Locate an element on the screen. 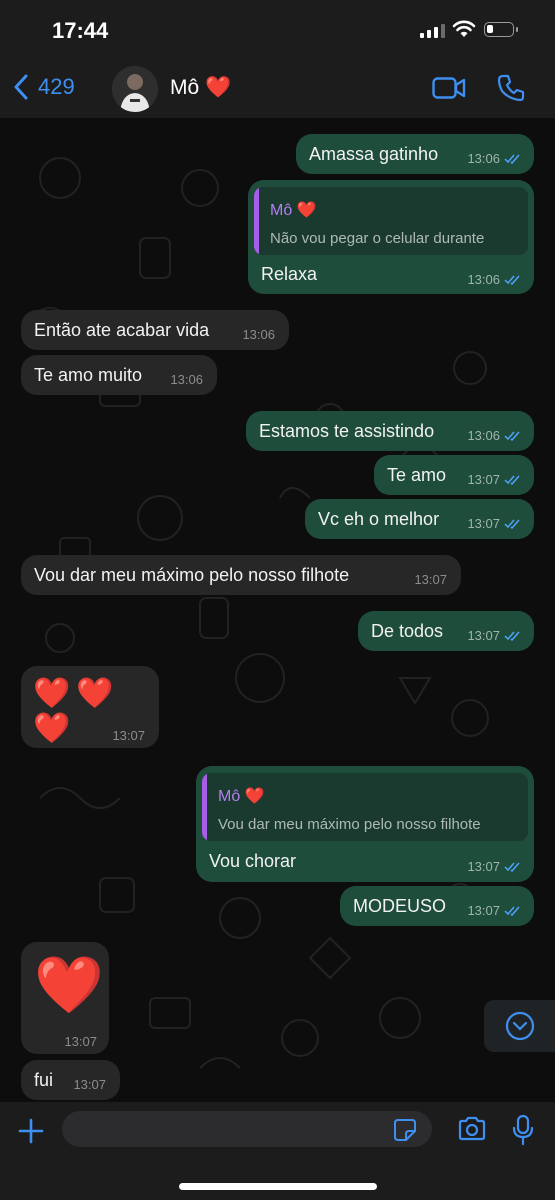 Image resolution: width=555 pixels, height=1200 pixels. battery-icon is located at coordinates (501, 29).